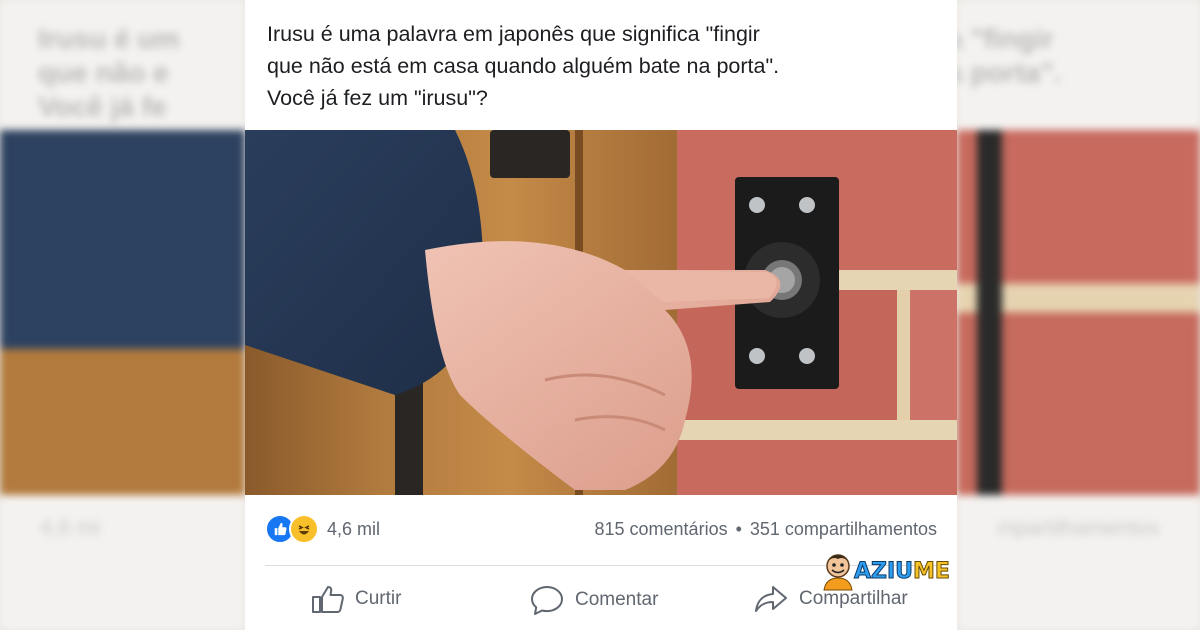  What do you see at coordinates (322, 529) in the screenshot?
I see `reactions-summary: 4,6 mil` at bounding box center [322, 529].